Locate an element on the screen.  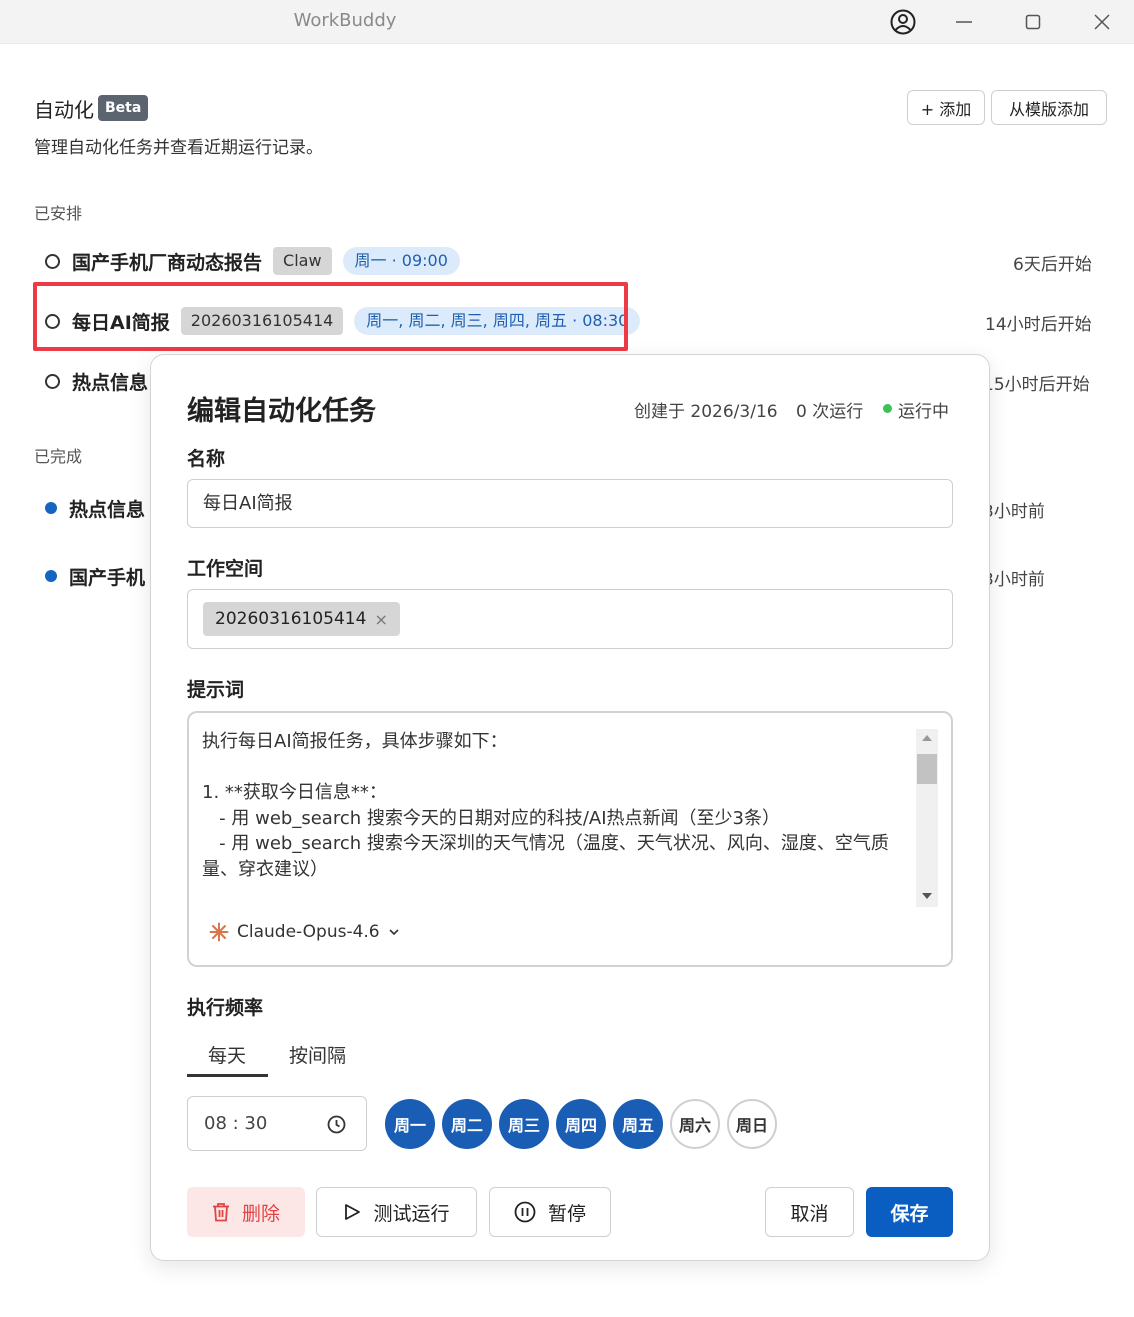
pause-icon is located at coordinates (525, 1212).